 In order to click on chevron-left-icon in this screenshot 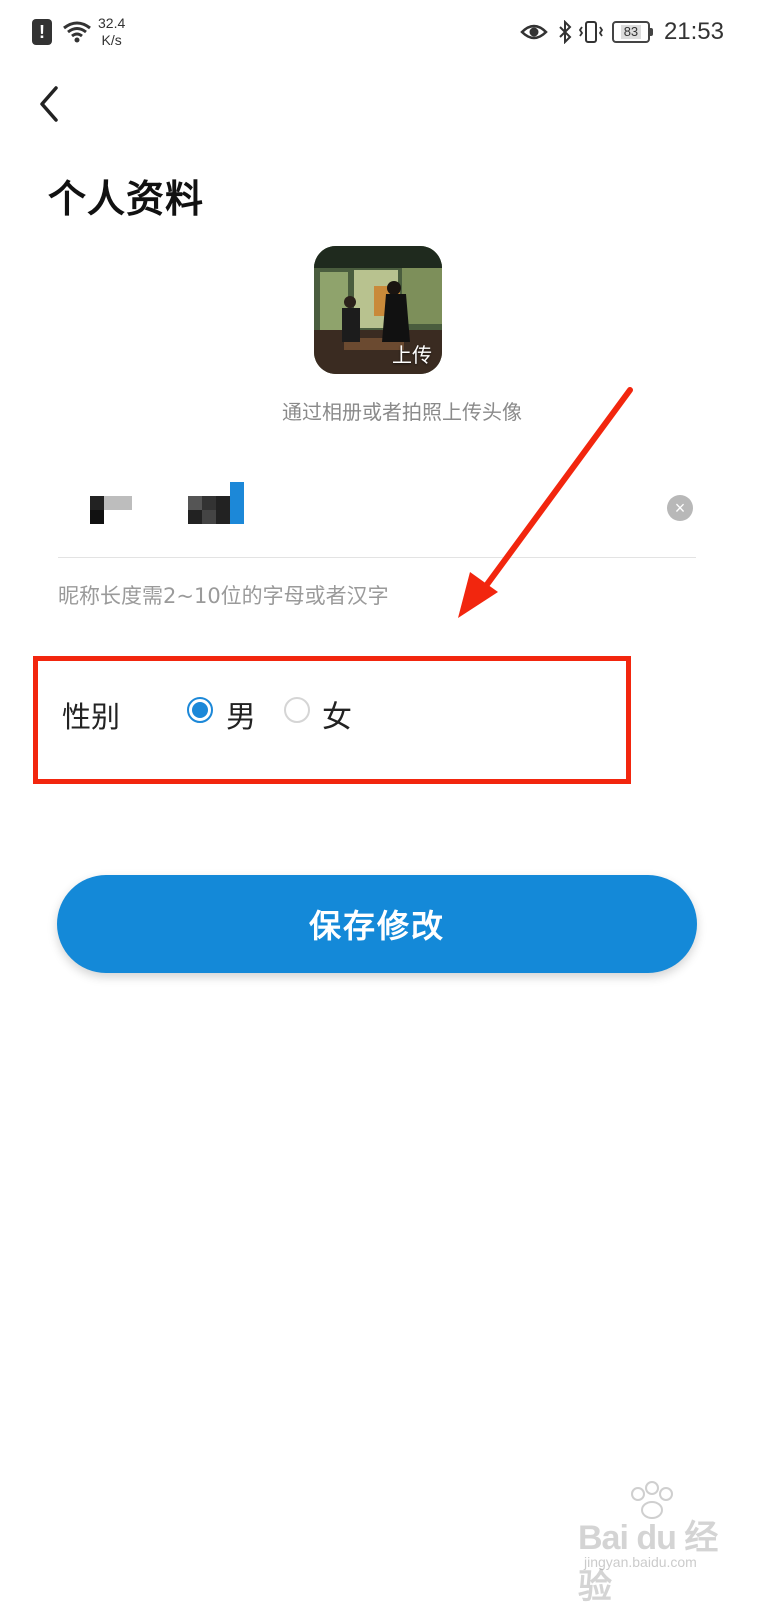, I will do `click(49, 104)`.